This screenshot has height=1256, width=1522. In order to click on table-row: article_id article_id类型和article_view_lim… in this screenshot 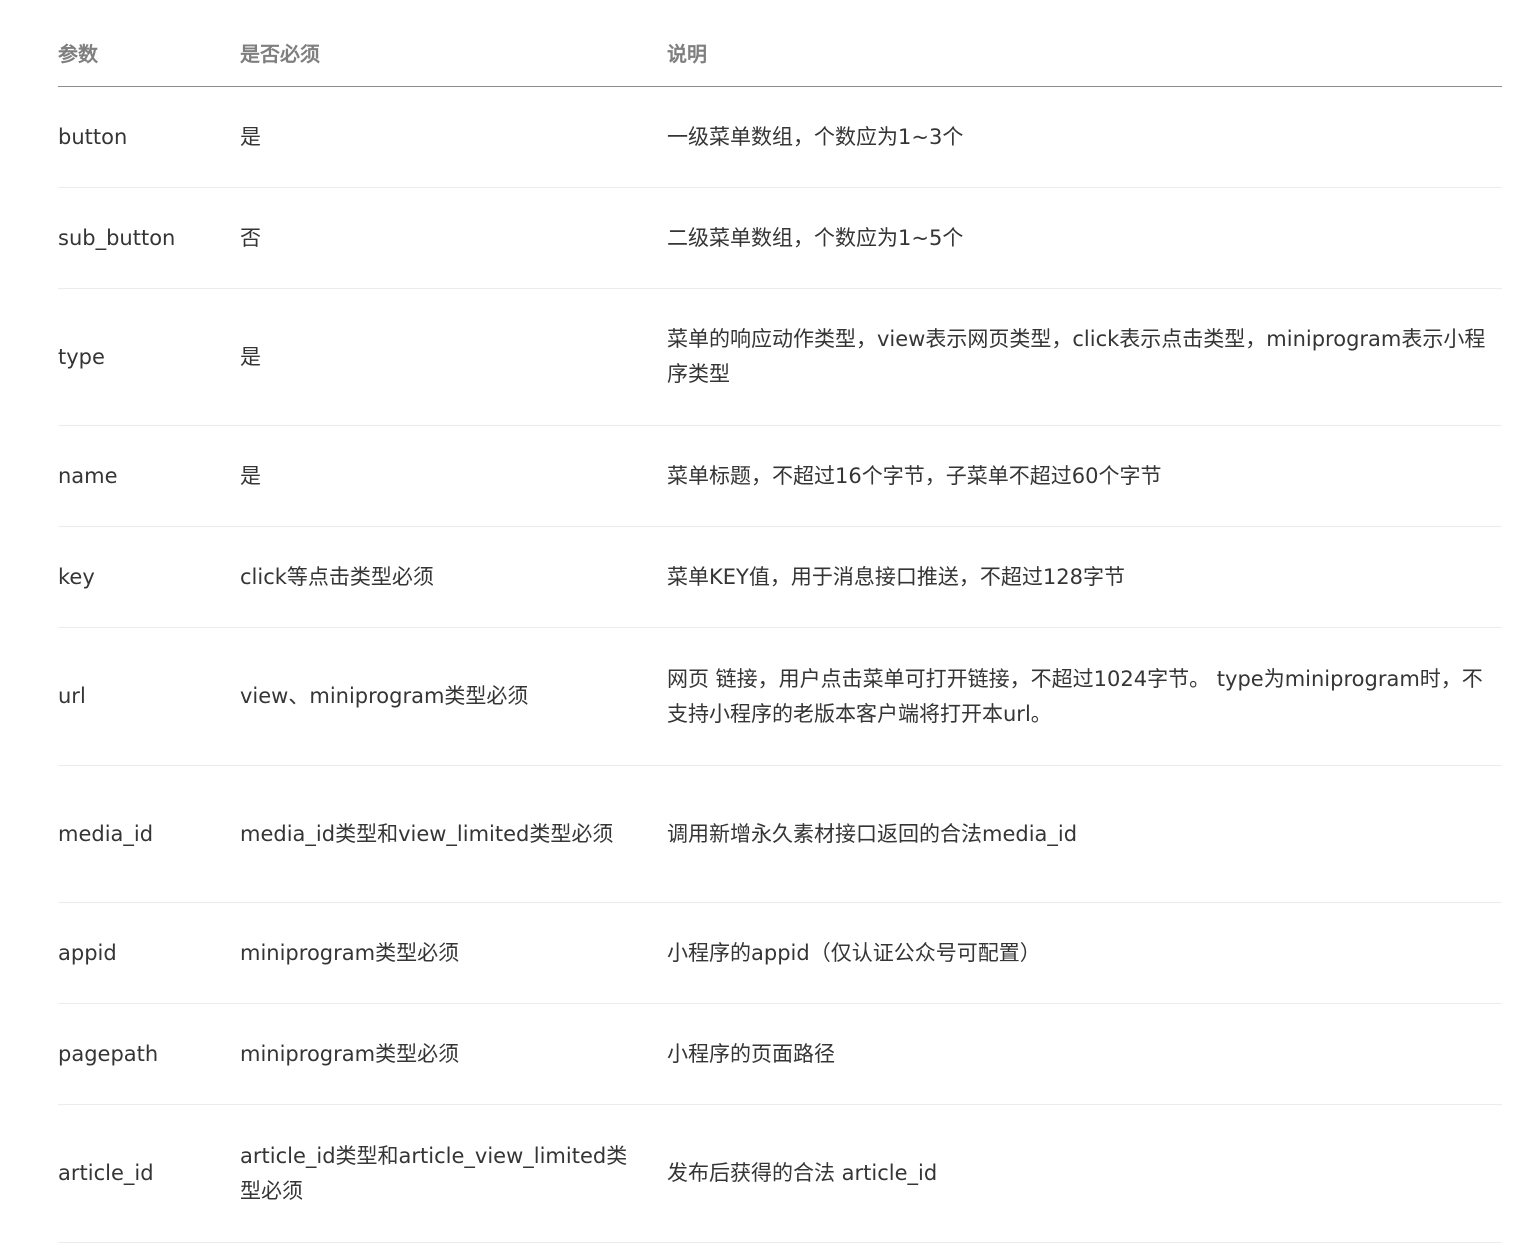, I will do `click(780, 1173)`.